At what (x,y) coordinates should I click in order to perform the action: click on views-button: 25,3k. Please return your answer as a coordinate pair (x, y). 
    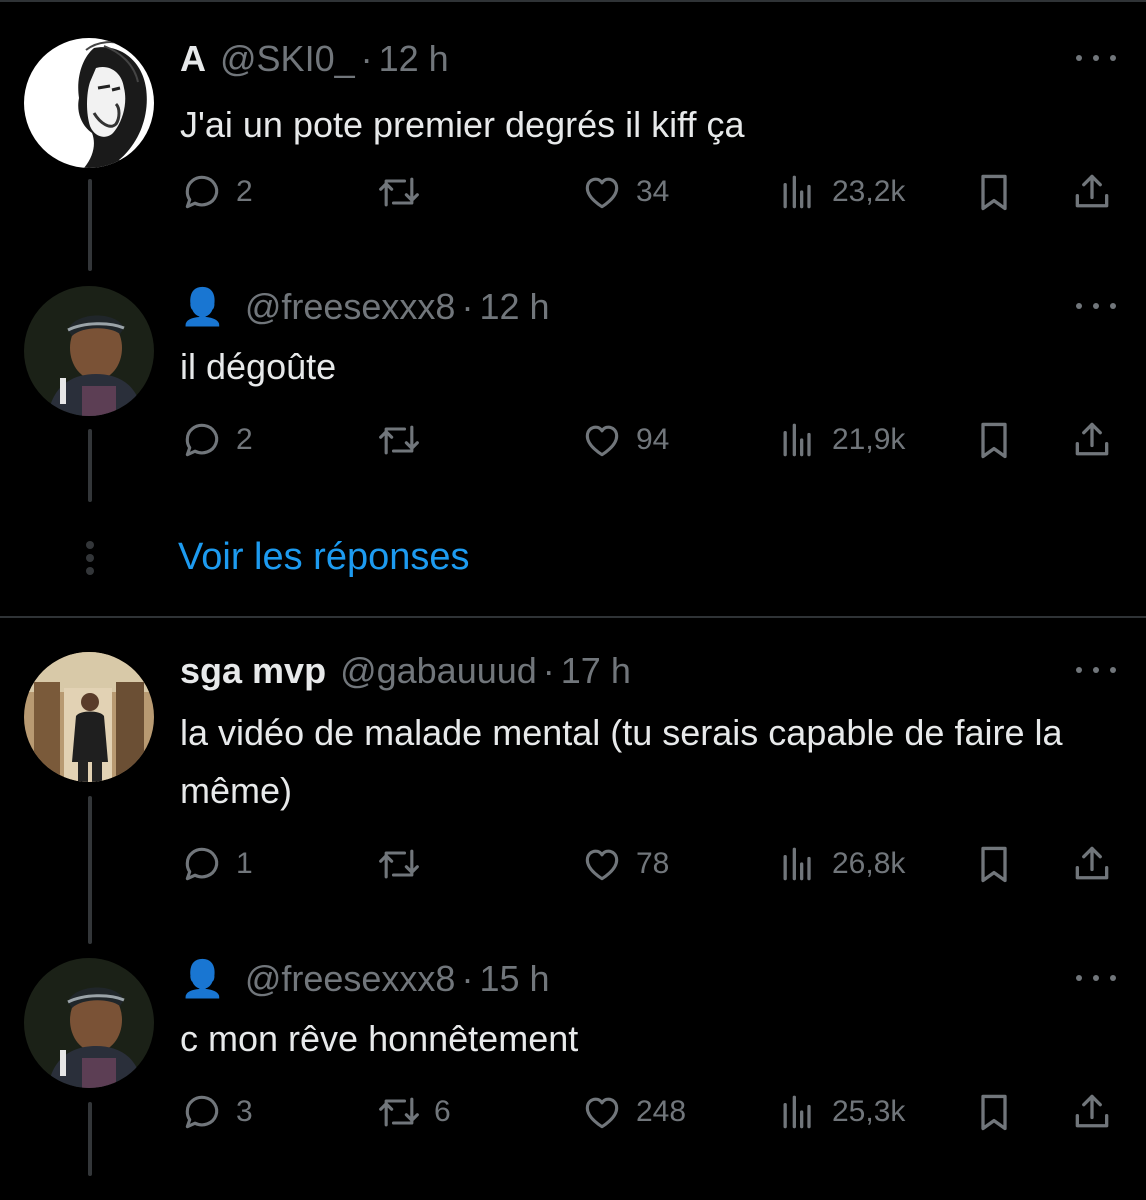
    Looking at the image, I should click on (840, 1112).